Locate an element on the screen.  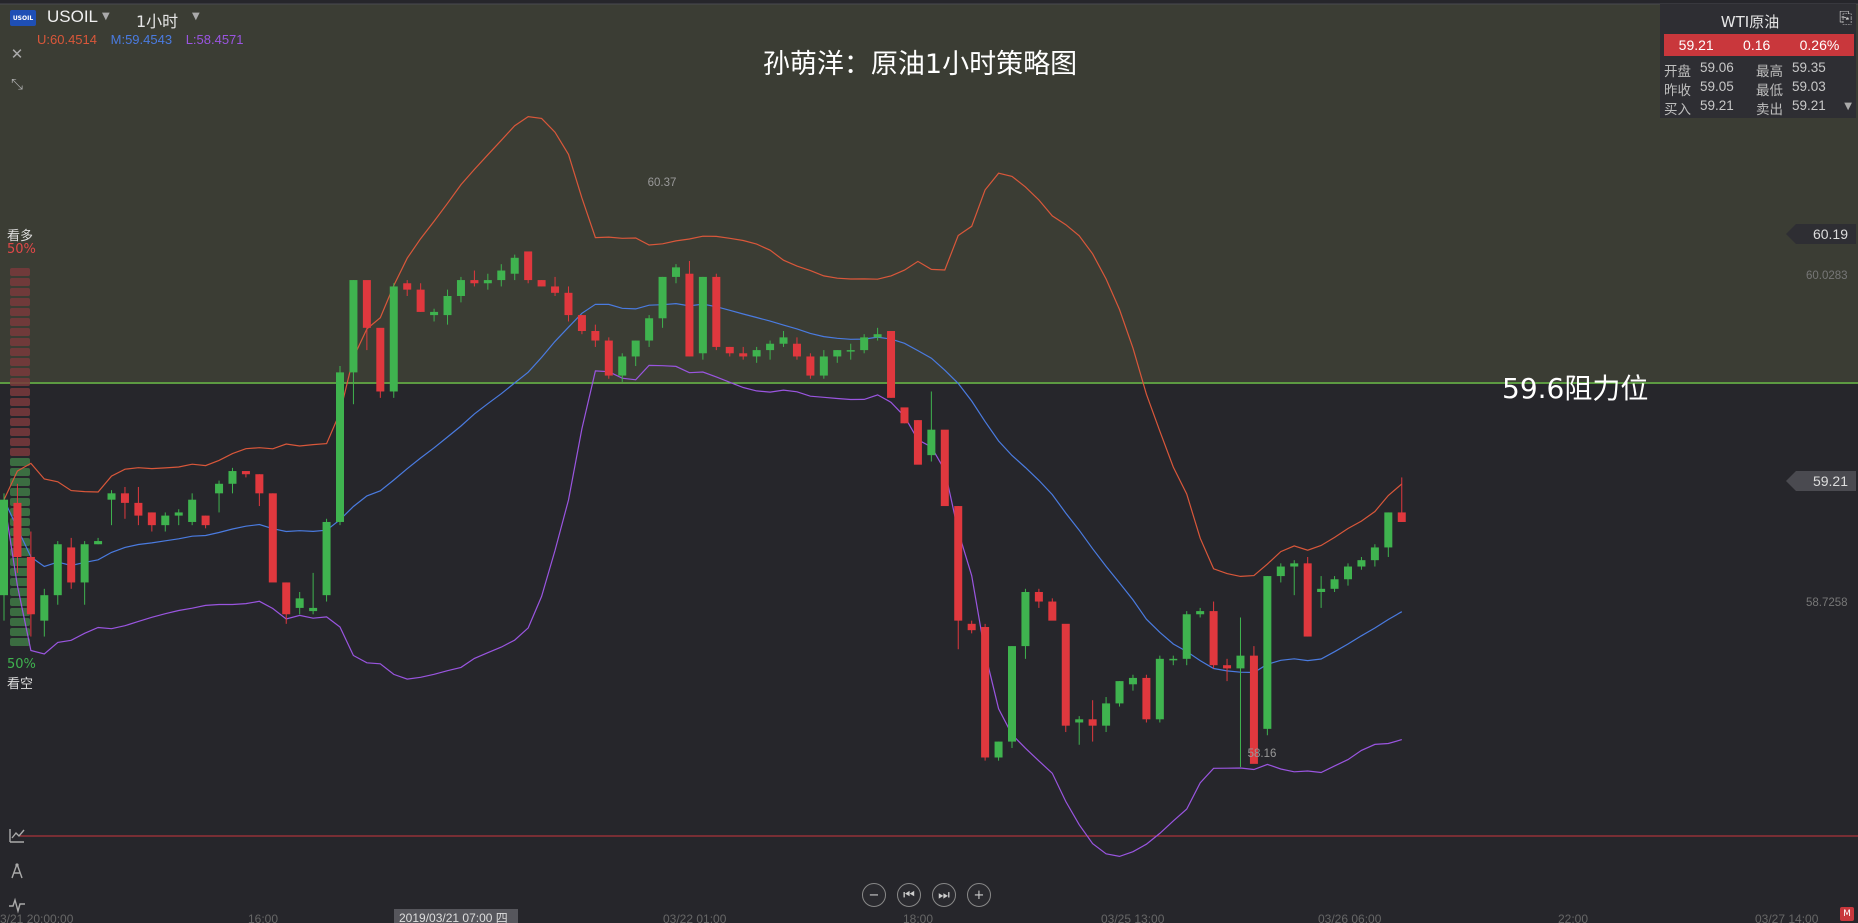
upper-band-tag: 60.19 is located at coordinates (1821, 234).